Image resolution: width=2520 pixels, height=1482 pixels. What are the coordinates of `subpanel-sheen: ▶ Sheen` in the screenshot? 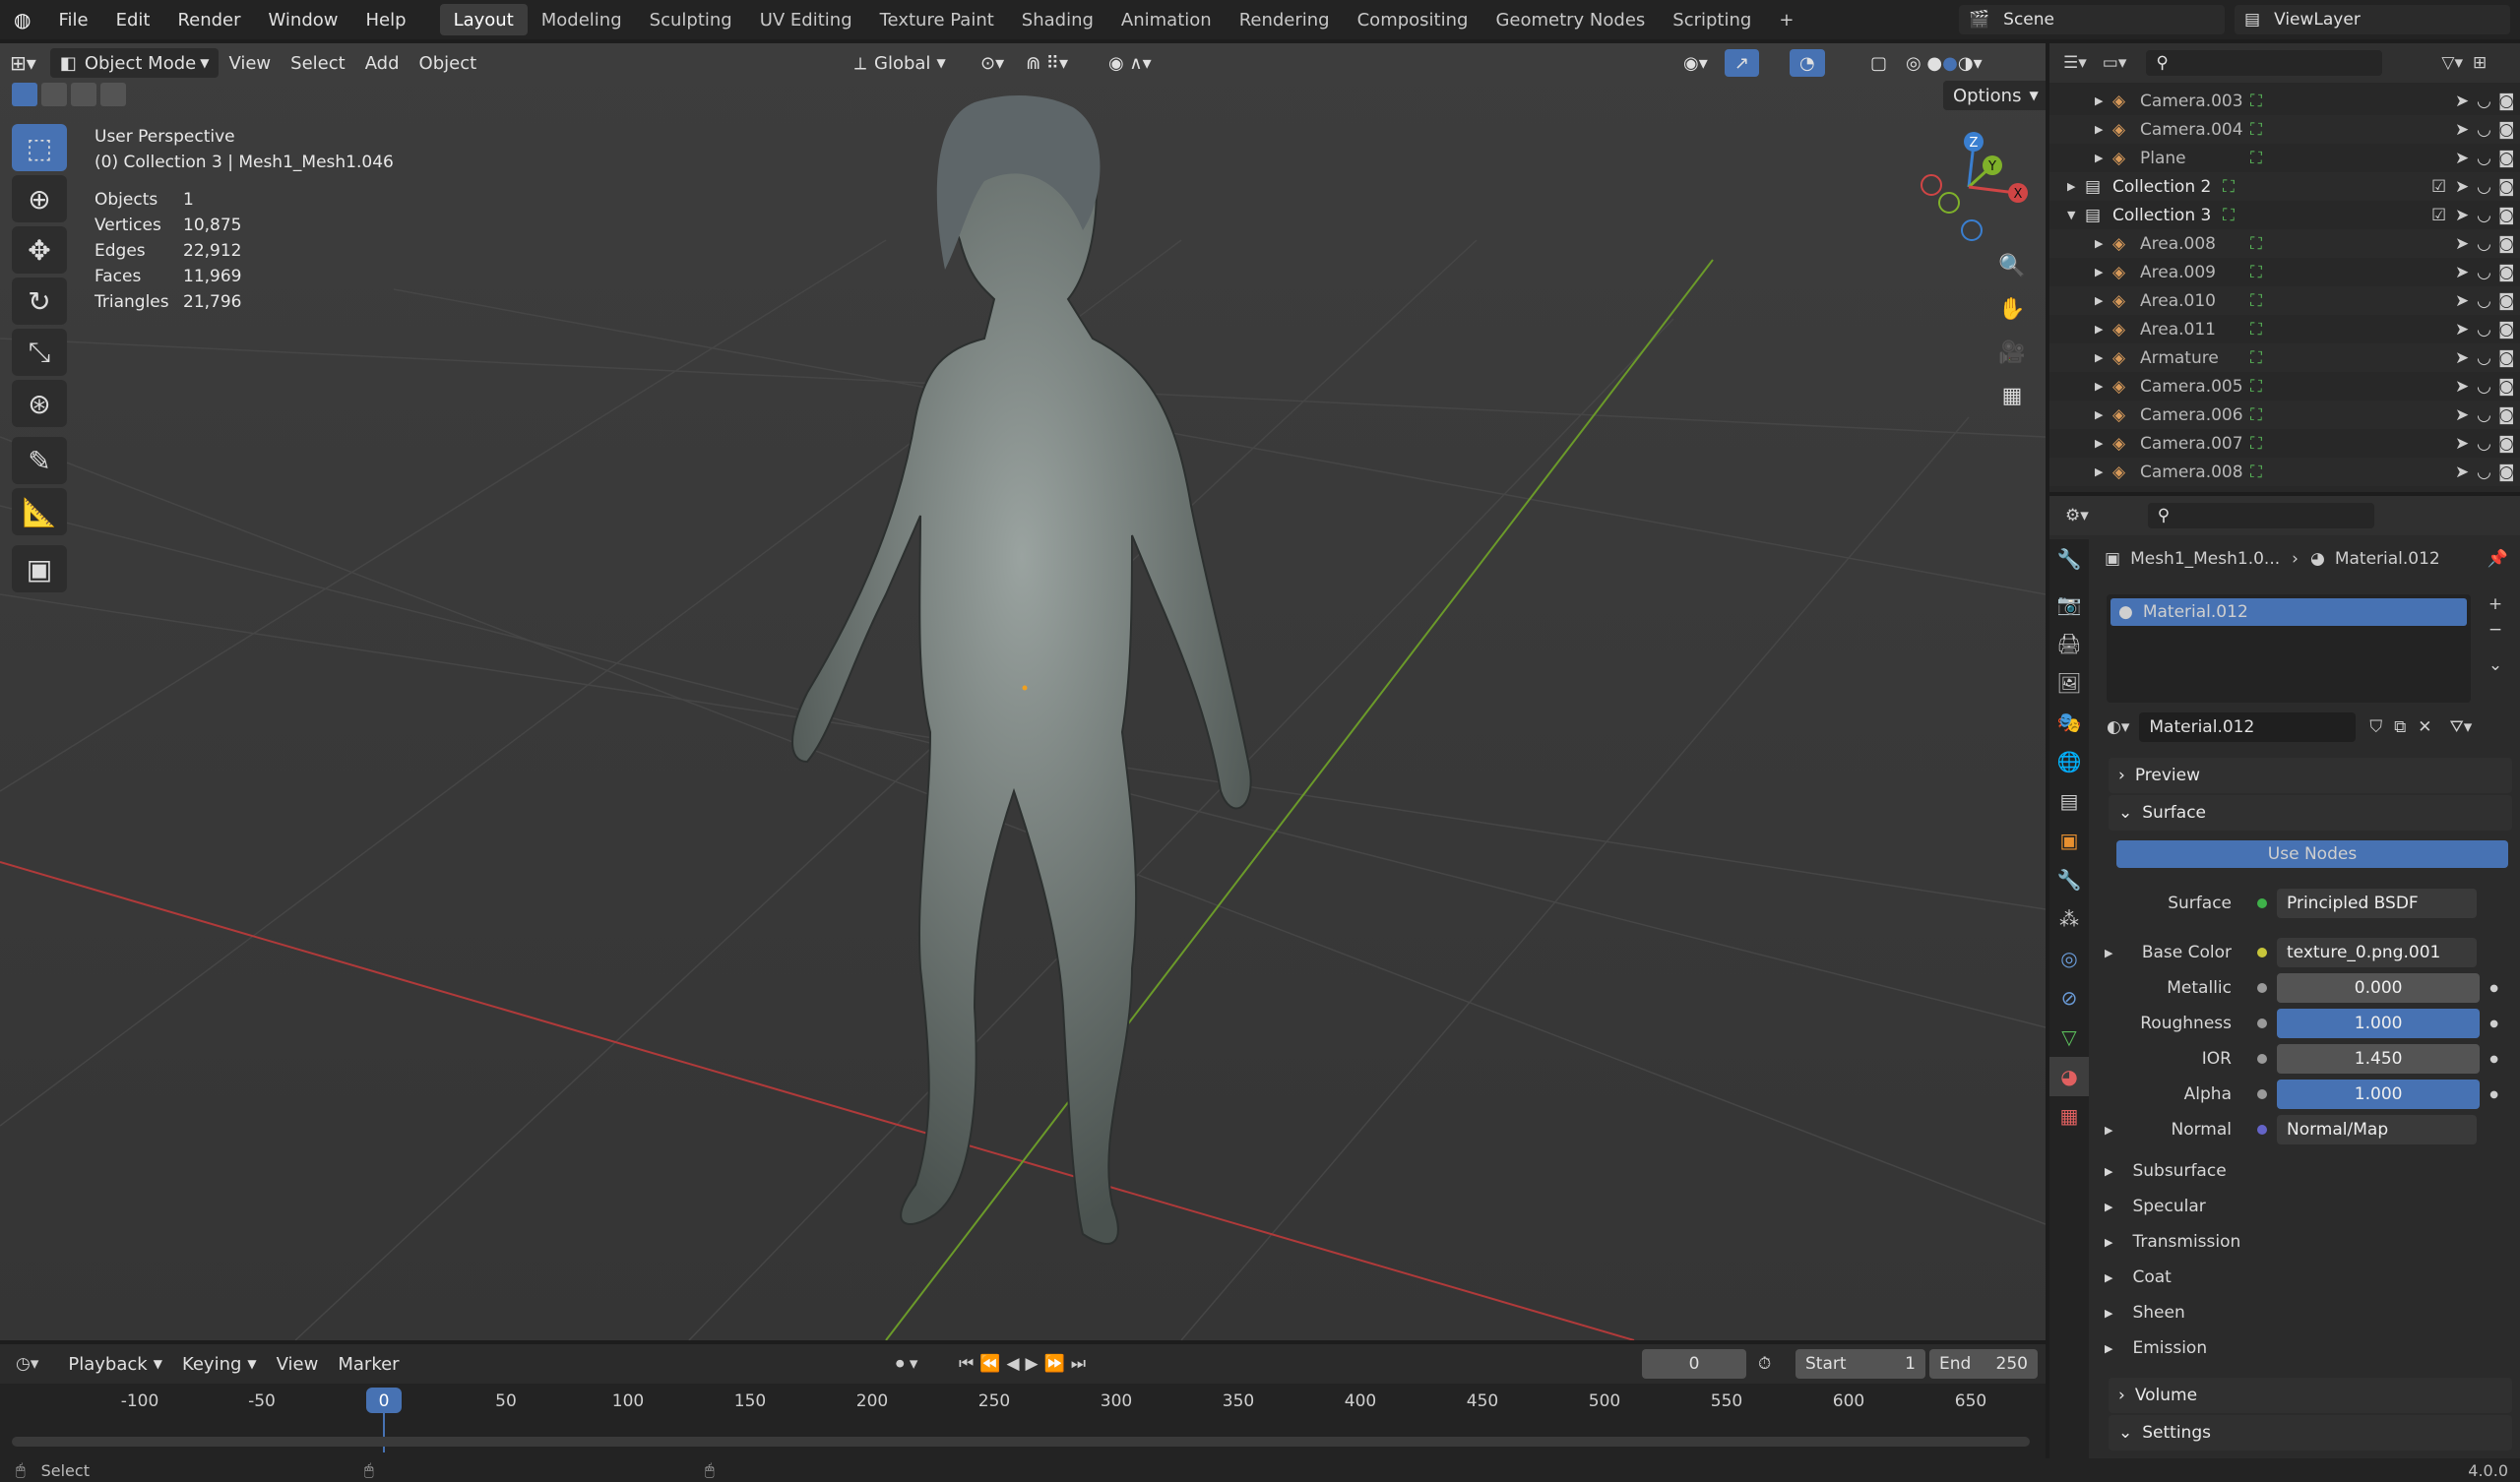 It's located at (2145, 1312).